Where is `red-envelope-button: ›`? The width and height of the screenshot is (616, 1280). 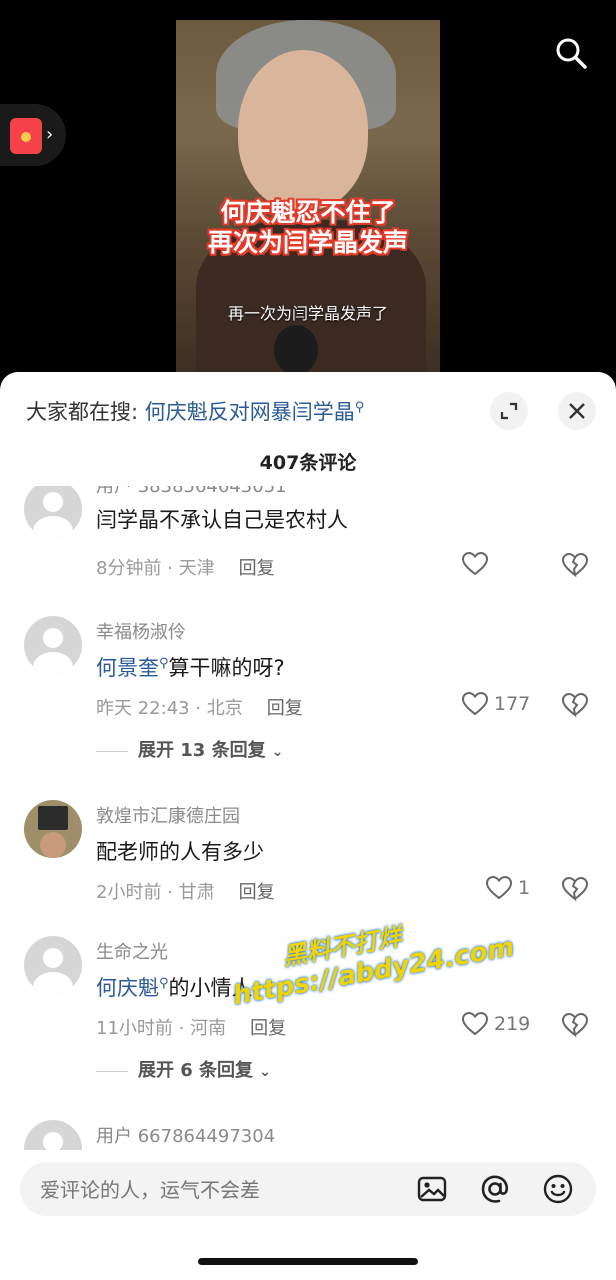
red-envelope-button: › is located at coordinates (33, 135).